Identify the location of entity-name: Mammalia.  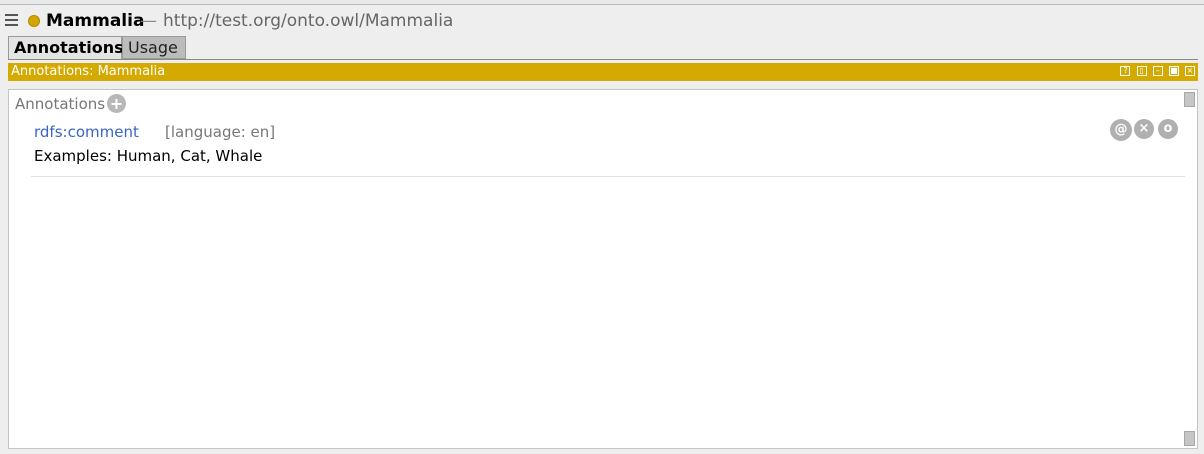
(95, 21).